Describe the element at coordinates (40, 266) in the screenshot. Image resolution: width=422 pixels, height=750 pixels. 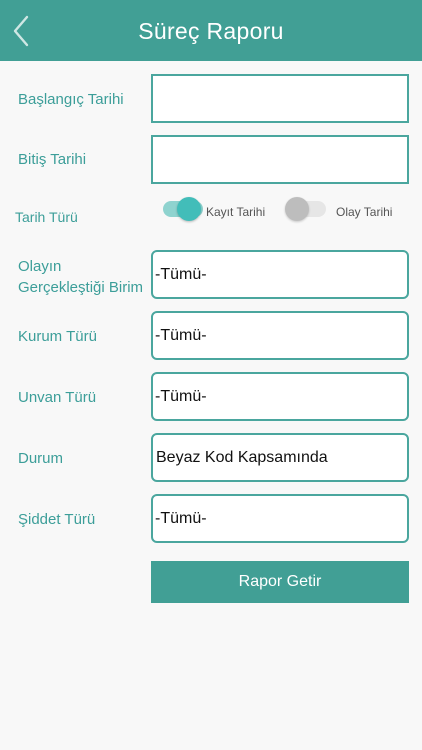
I see `unit-label-line1: Olayın` at that location.